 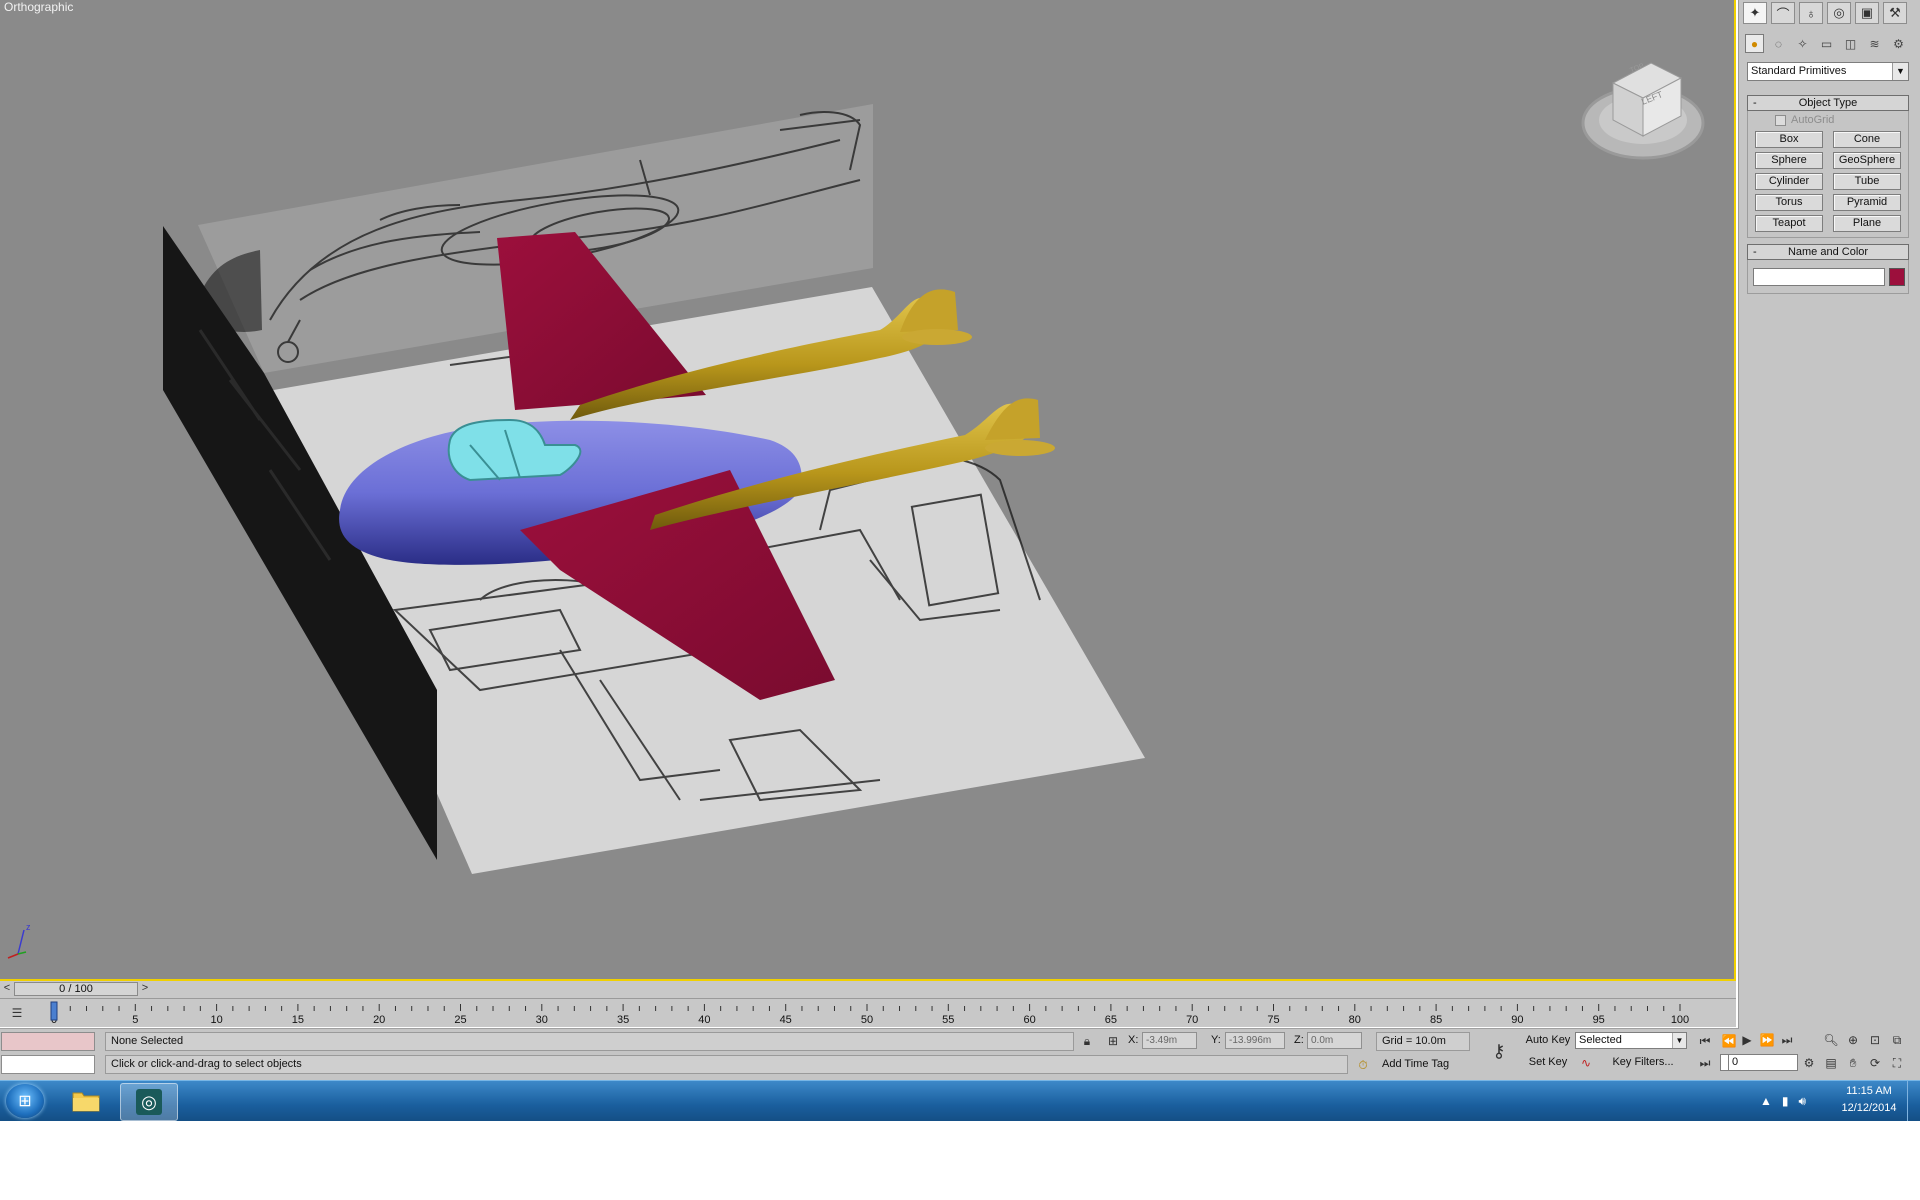 I want to click on grid-size: Grid = 10.0m, so click(x=1423, y=1041).